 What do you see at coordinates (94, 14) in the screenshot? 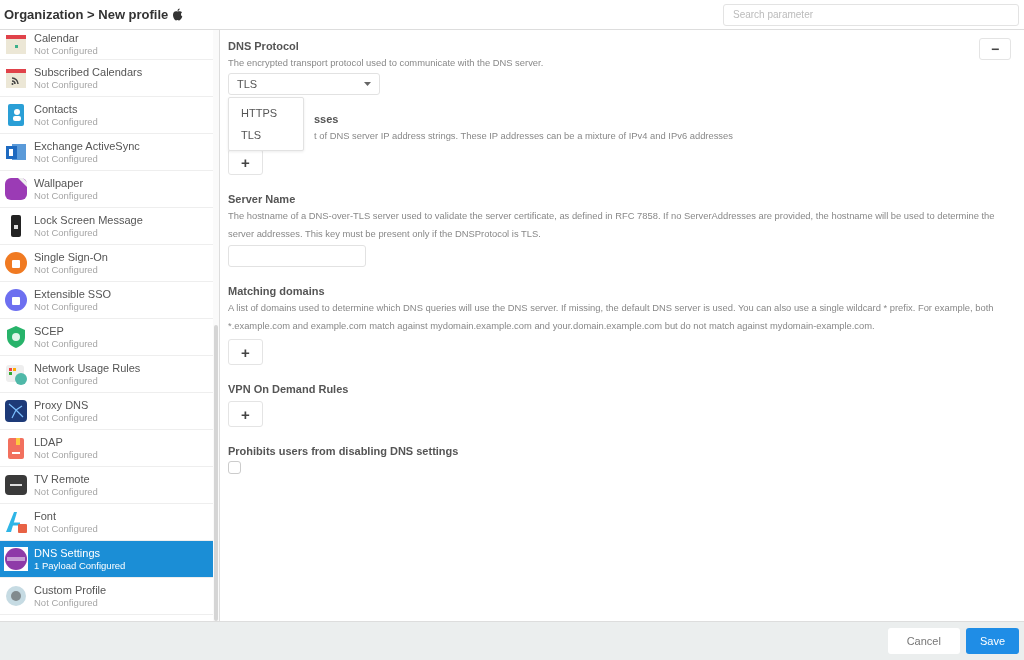
I see `breadcrumb: Organization > New profile` at bounding box center [94, 14].